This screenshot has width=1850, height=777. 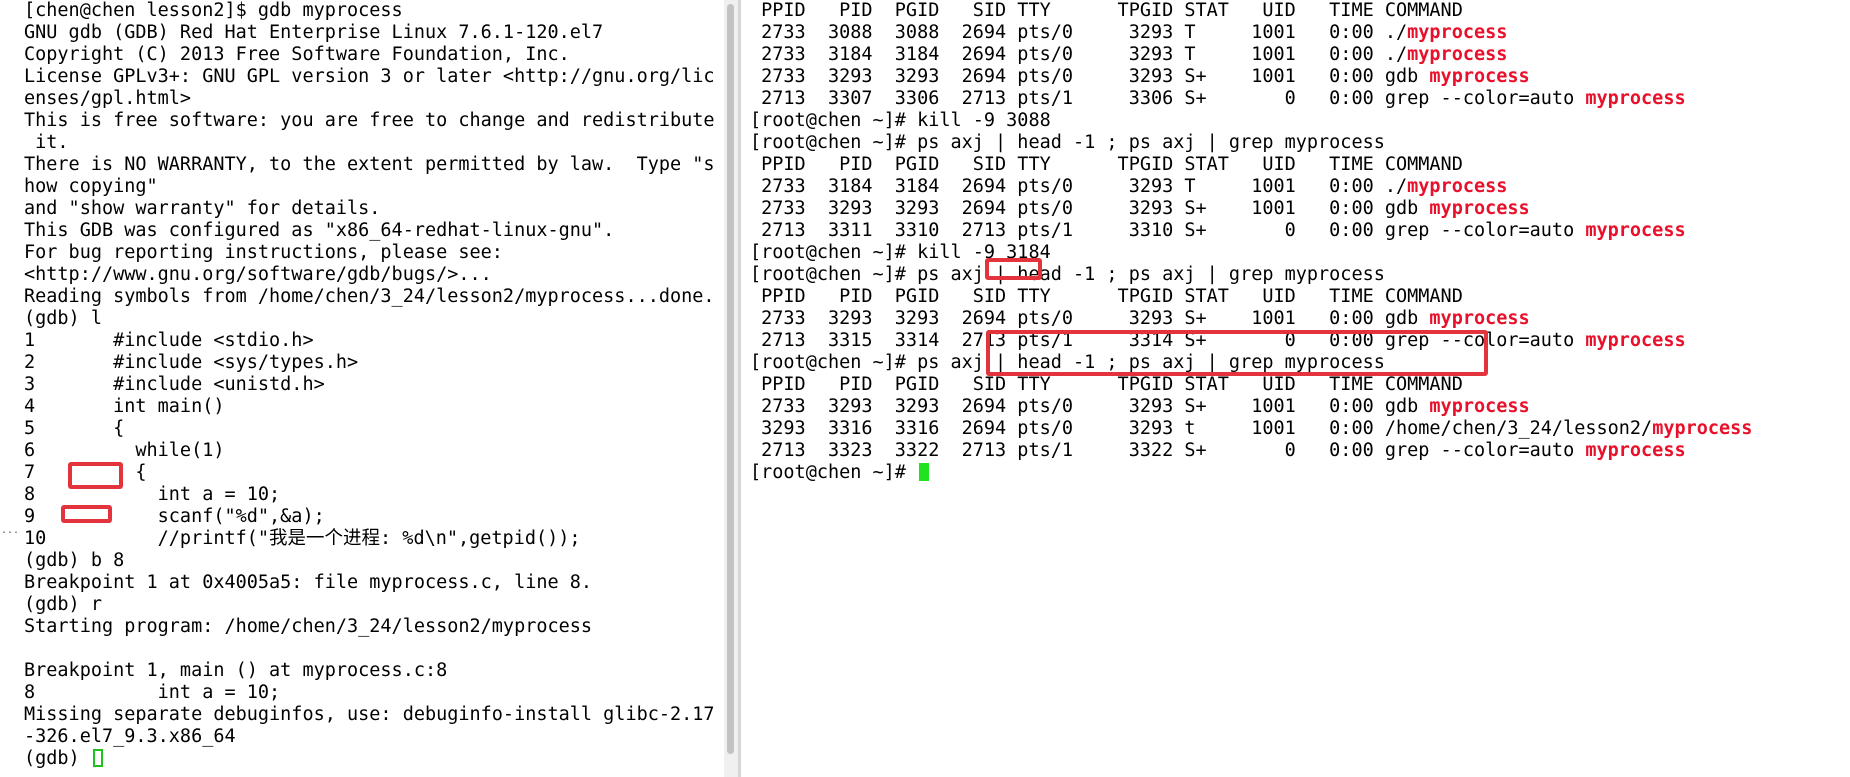 I want to click on terminal-line: [root@chen ~]# kill -9 3184, so click(x=1251, y=253).